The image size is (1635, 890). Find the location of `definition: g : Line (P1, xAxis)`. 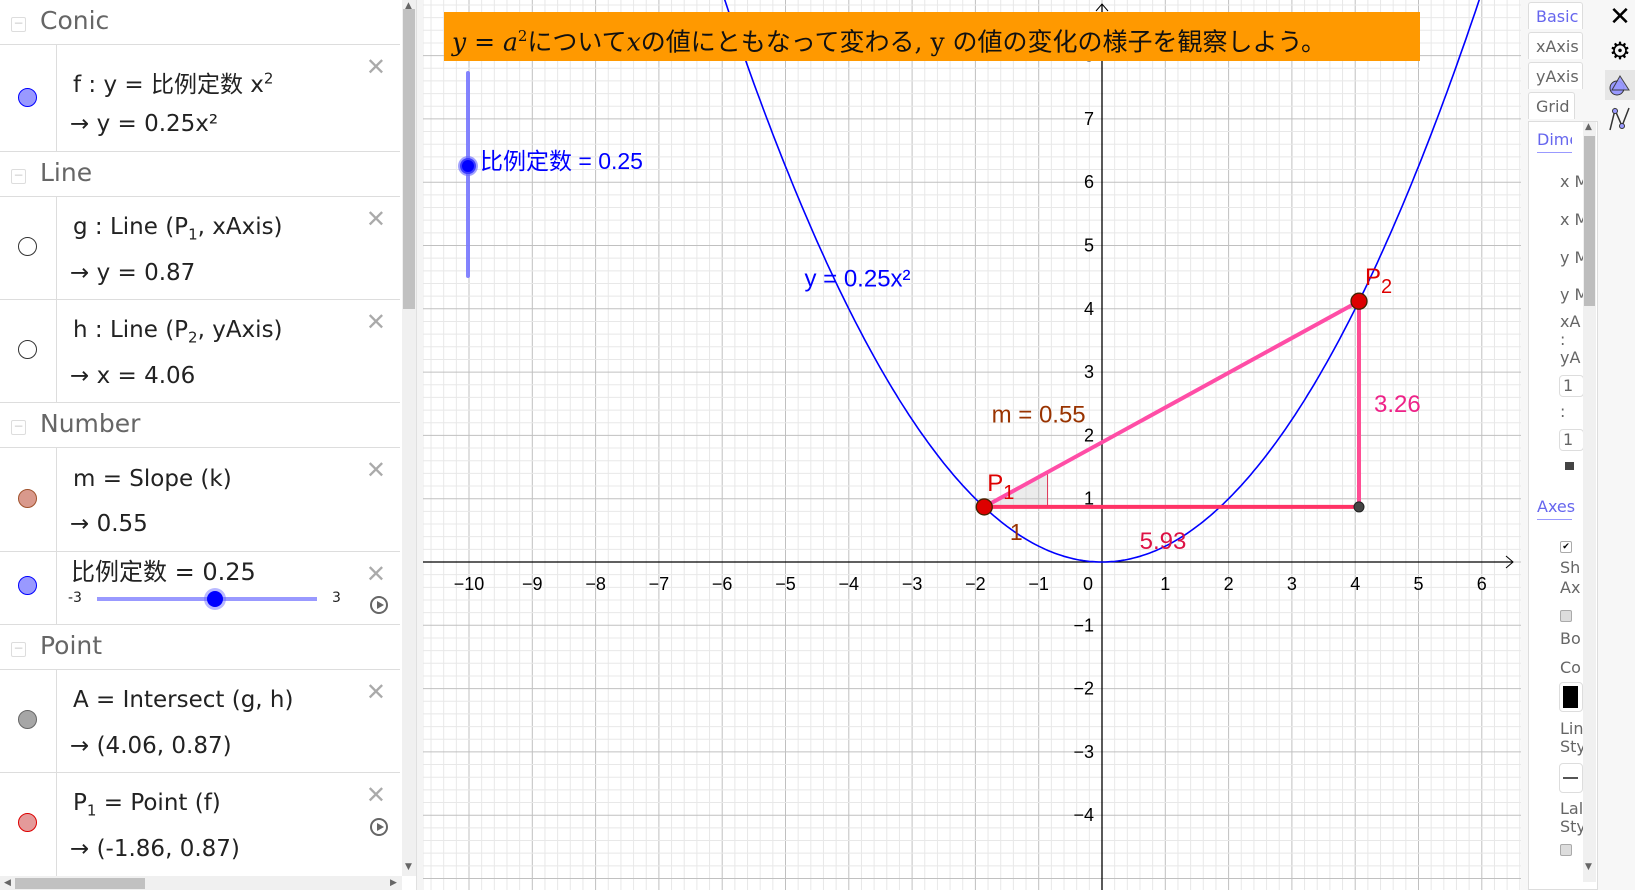

definition: g : Line (P1, xAxis) is located at coordinates (178, 229).